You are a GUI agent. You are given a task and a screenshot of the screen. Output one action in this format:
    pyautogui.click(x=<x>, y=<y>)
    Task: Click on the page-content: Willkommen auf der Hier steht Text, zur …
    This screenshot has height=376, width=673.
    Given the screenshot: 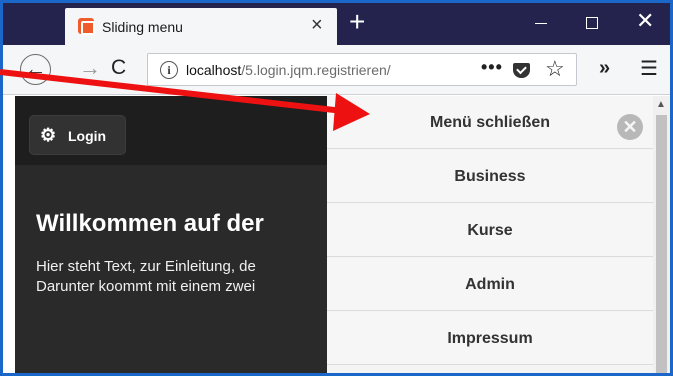 What is the action you would take?
    pyautogui.click(x=181, y=253)
    